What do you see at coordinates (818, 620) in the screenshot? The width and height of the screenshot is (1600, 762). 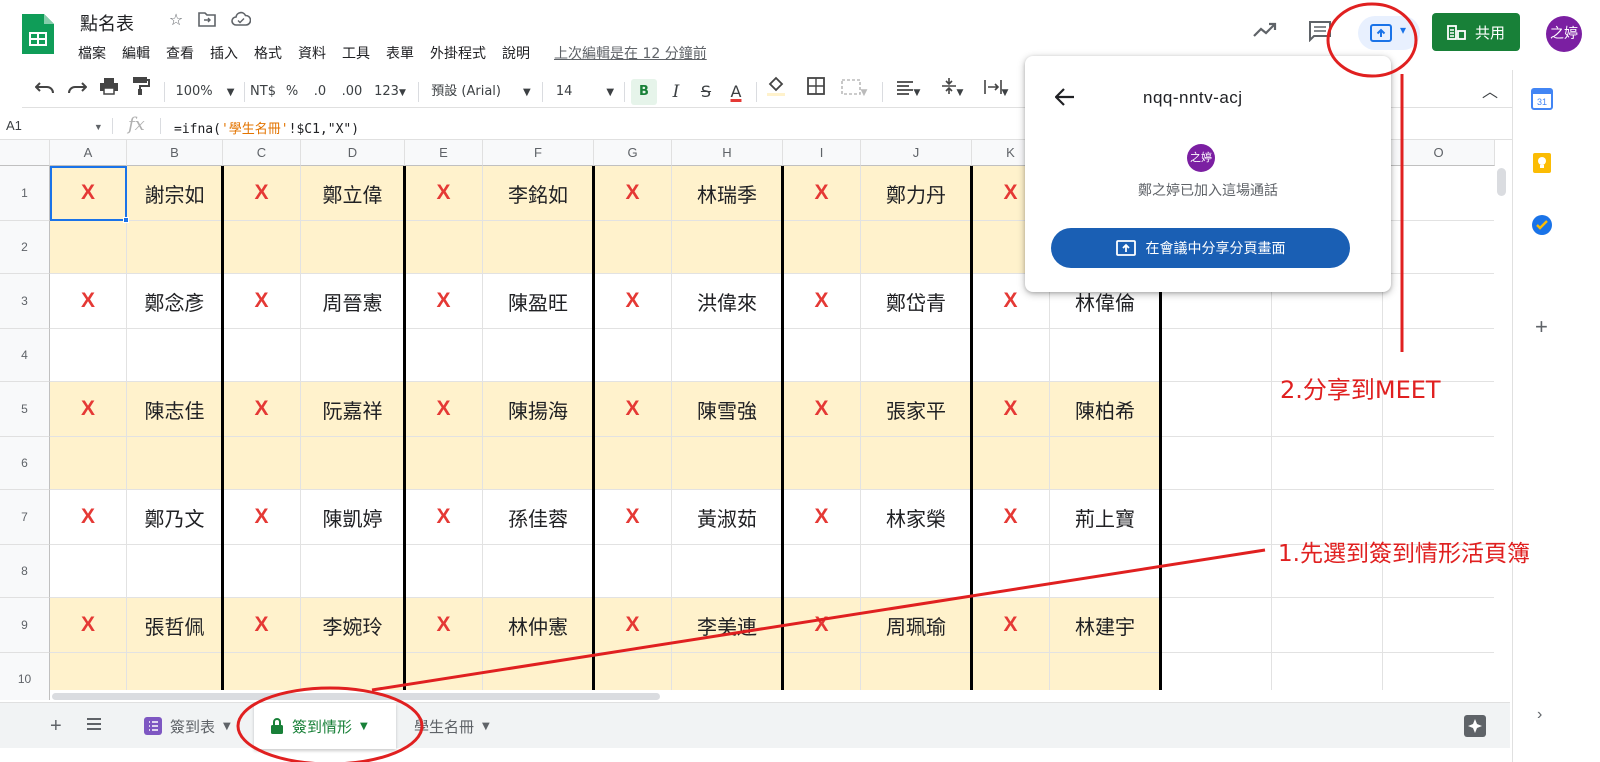 I see `annotation-line-sheet-tab` at bounding box center [818, 620].